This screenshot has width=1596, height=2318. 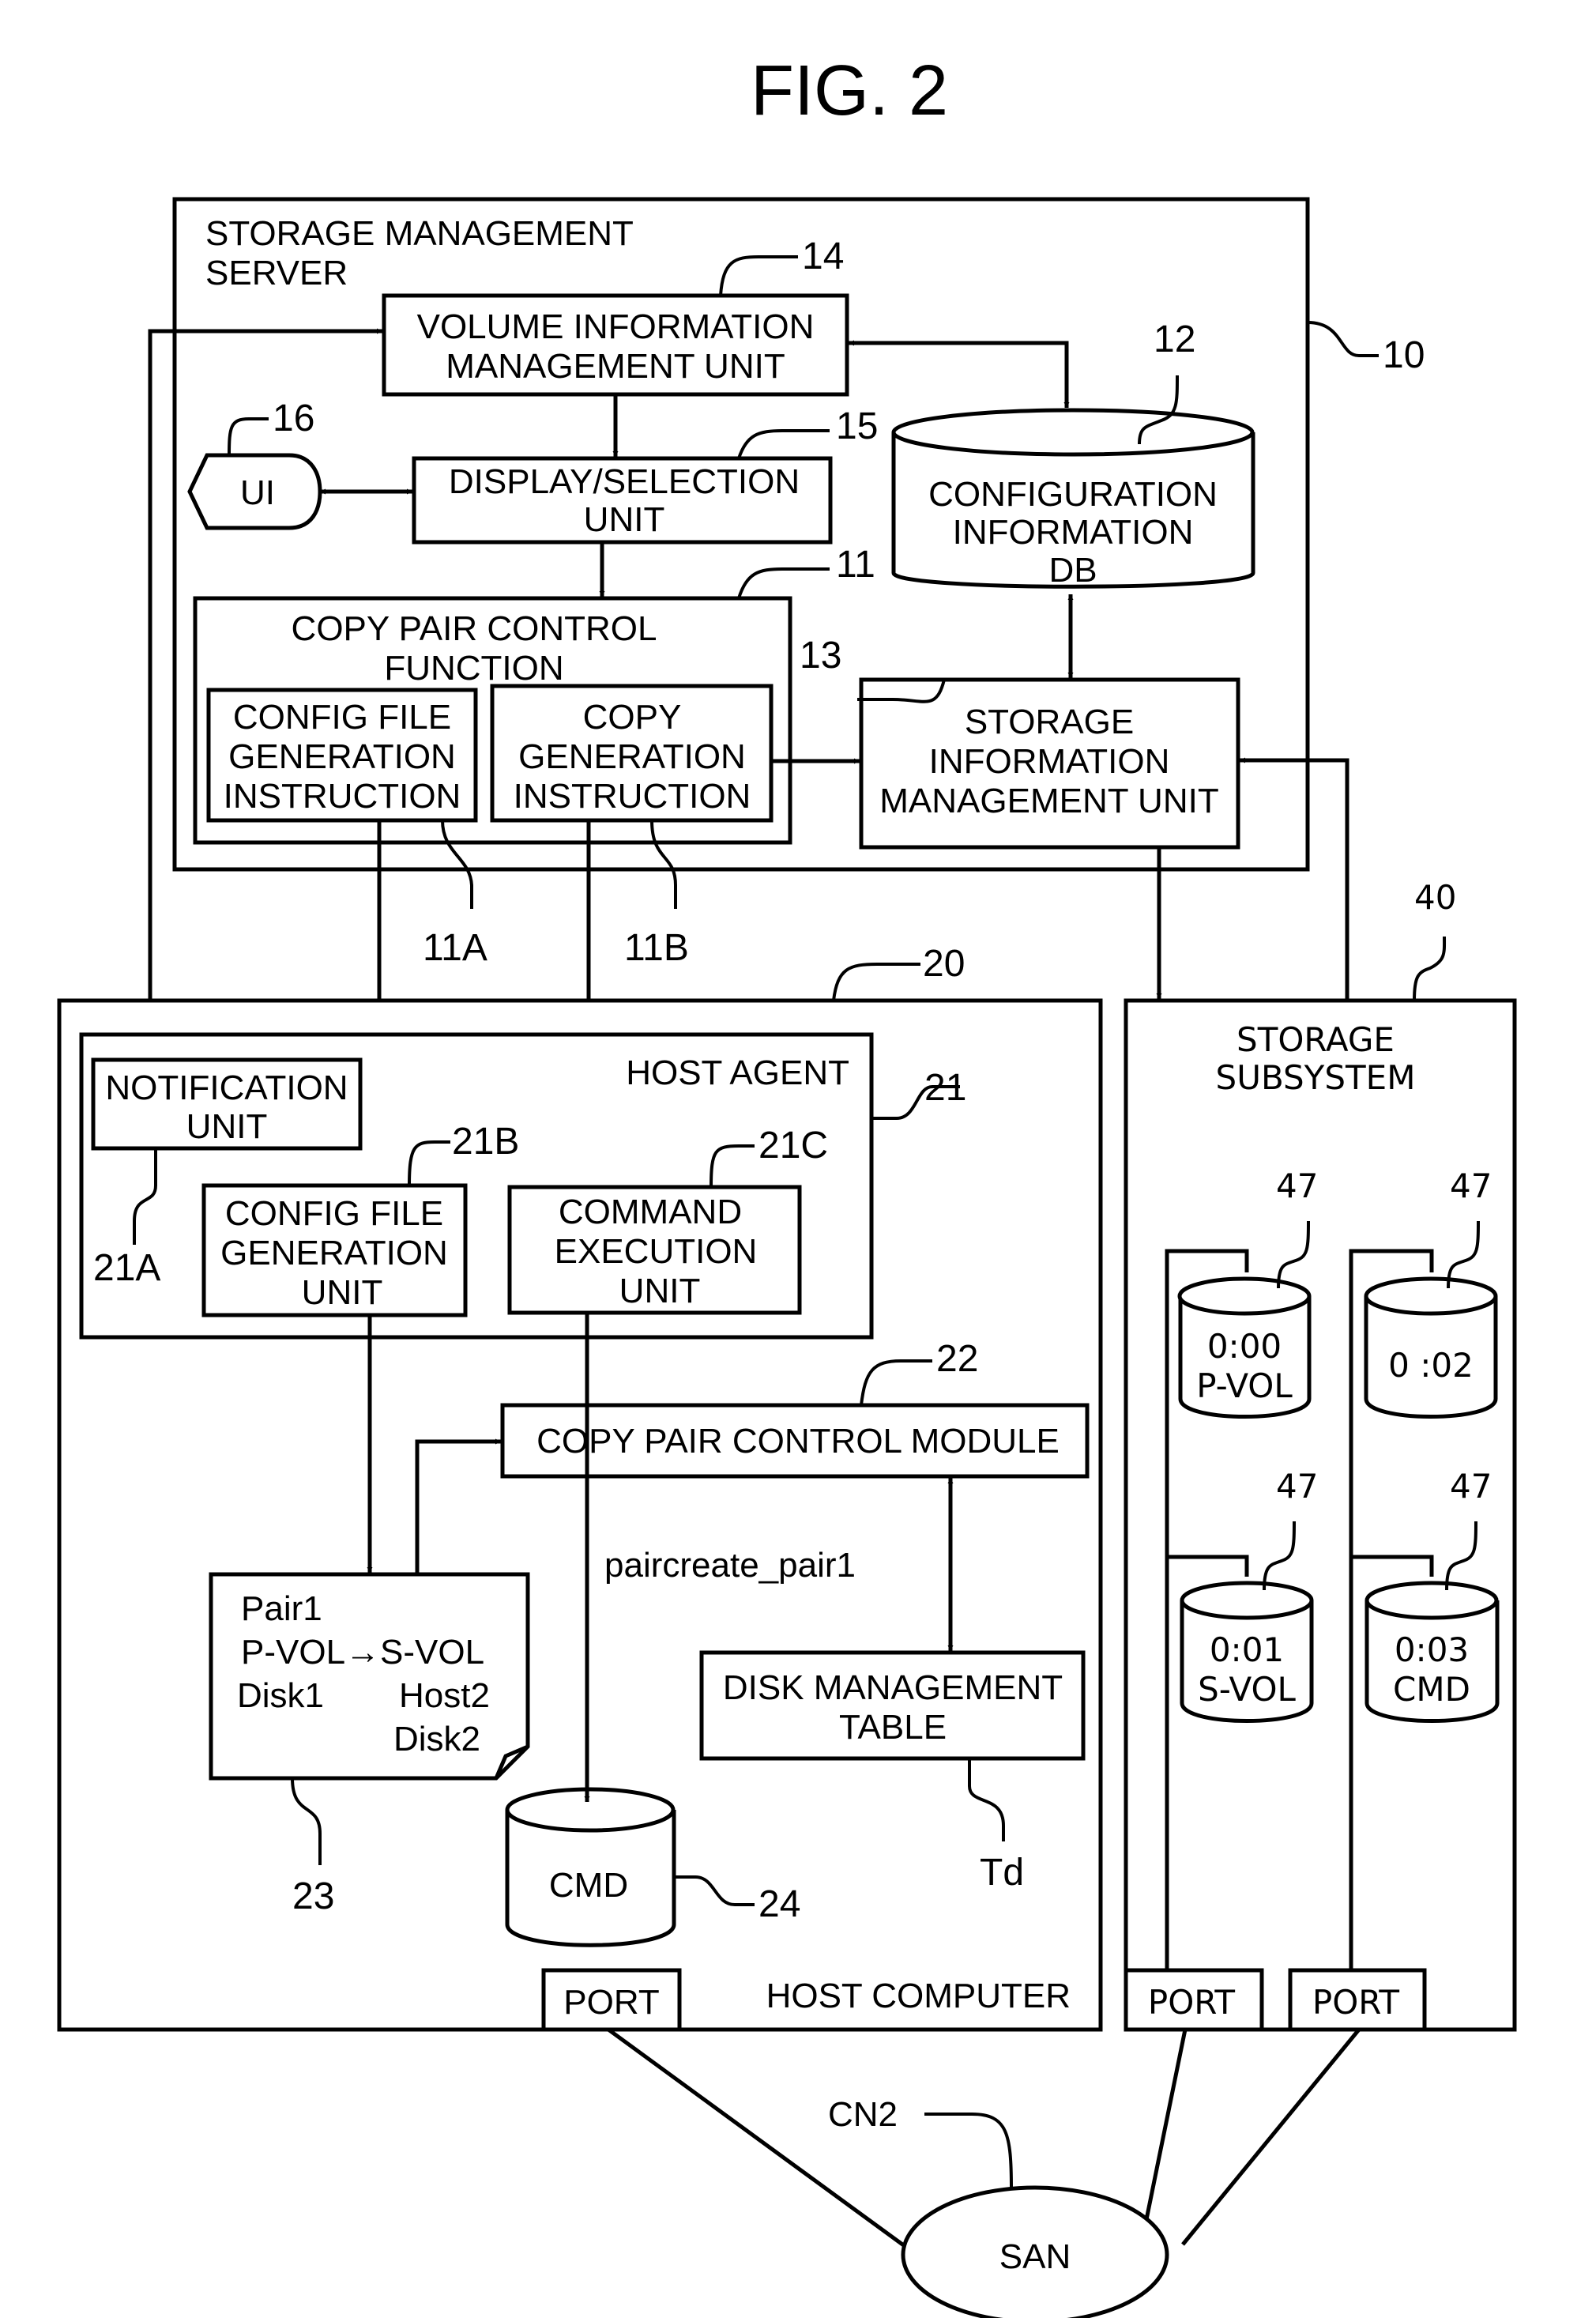 What do you see at coordinates (293, 418) in the screenshot?
I see `ref-16: 16` at bounding box center [293, 418].